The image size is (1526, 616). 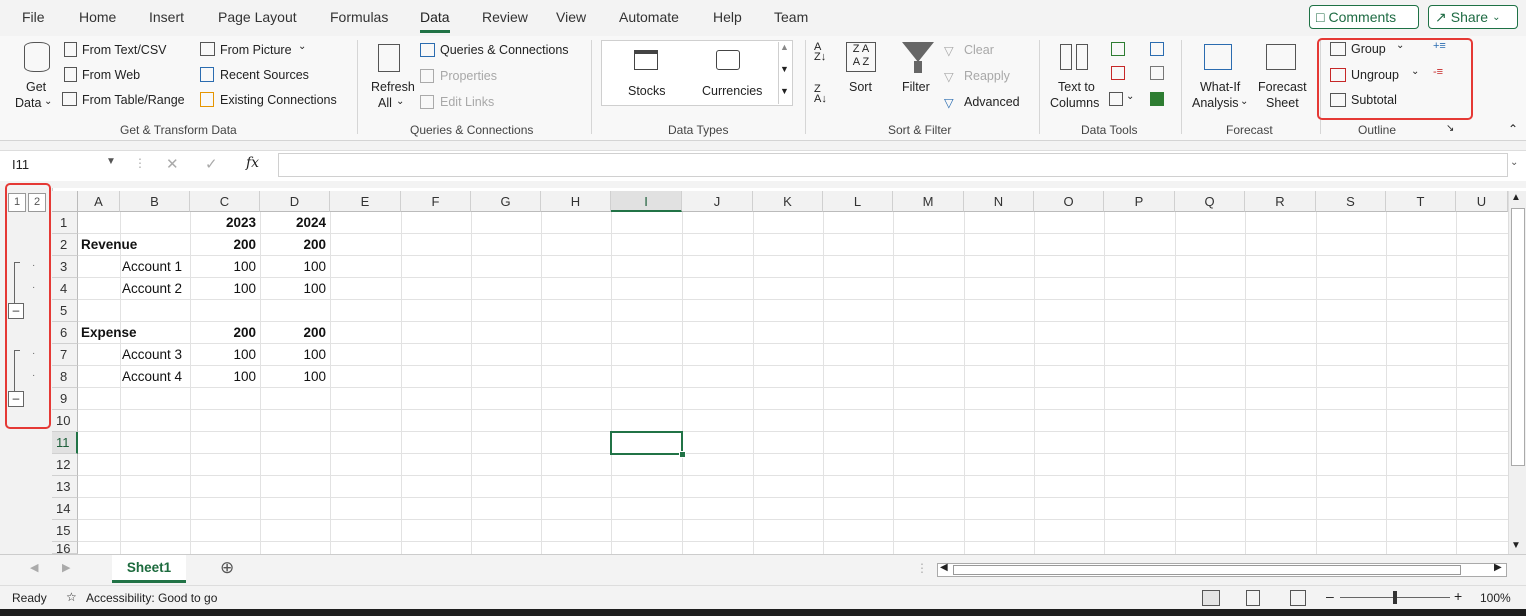 I want to click on stocks-button: Stocks, so click(x=647, y=91).